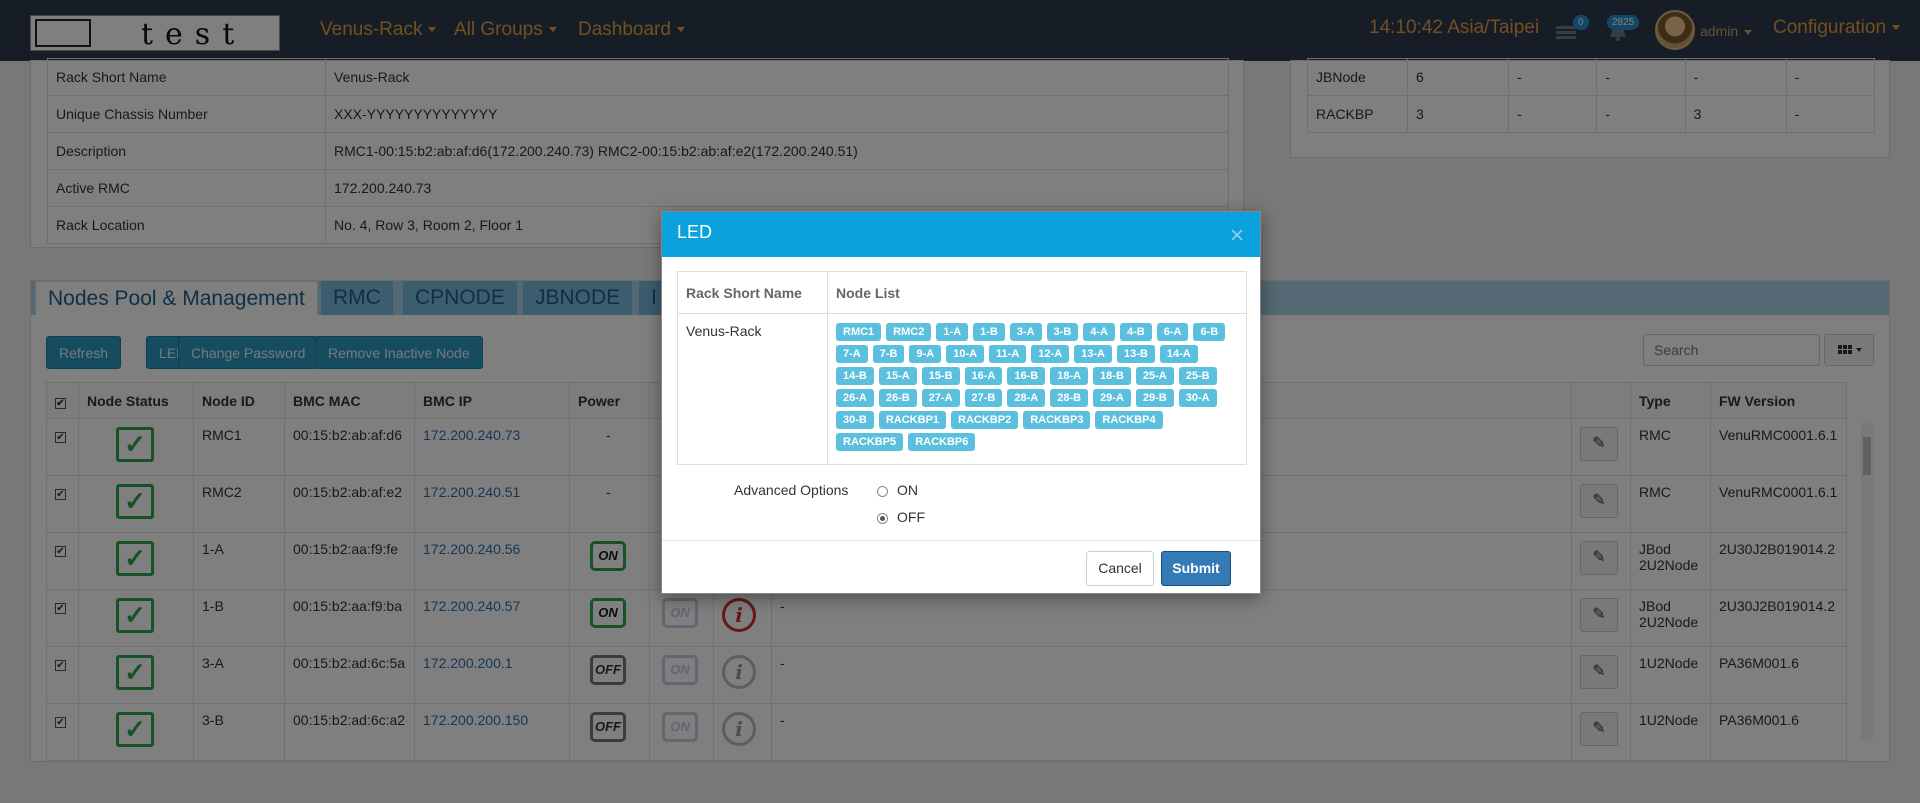 The width and height of the screenshot is (1920, 803). I want to click on node-chip: 16-B, so click(1026, 376).